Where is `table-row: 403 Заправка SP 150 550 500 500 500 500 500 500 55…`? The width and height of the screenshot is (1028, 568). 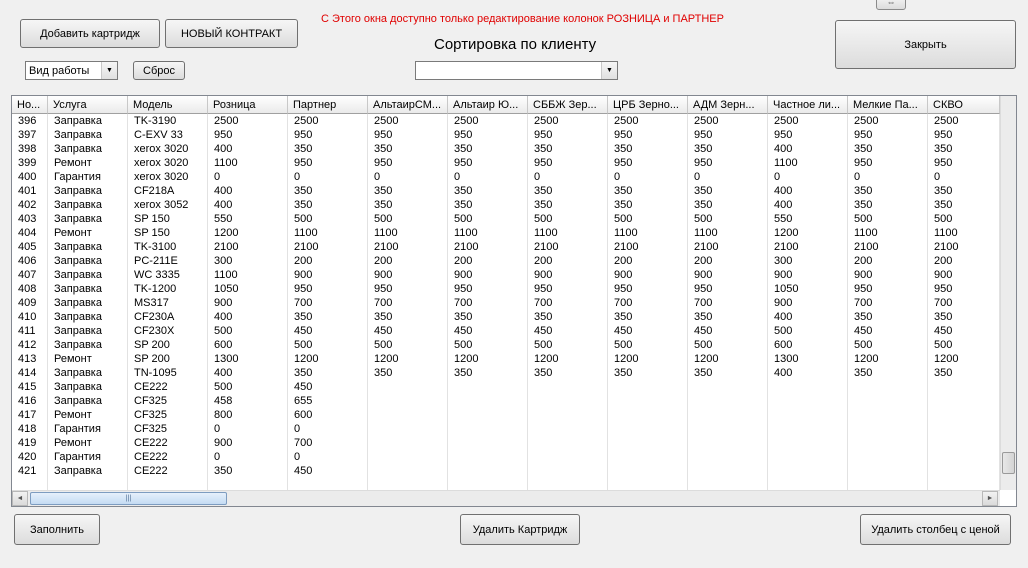
table-row: 403 Заправка SP 150 550 500 500 500 500 500 500 55… is located at coordinates (507, 219).